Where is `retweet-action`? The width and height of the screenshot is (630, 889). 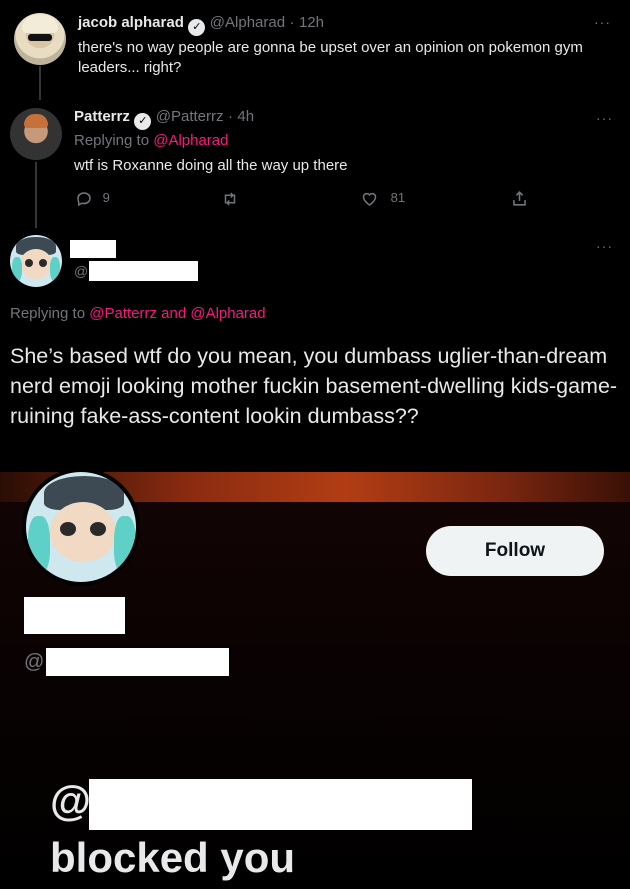 retweet-action is located at coordinates (230, 199).